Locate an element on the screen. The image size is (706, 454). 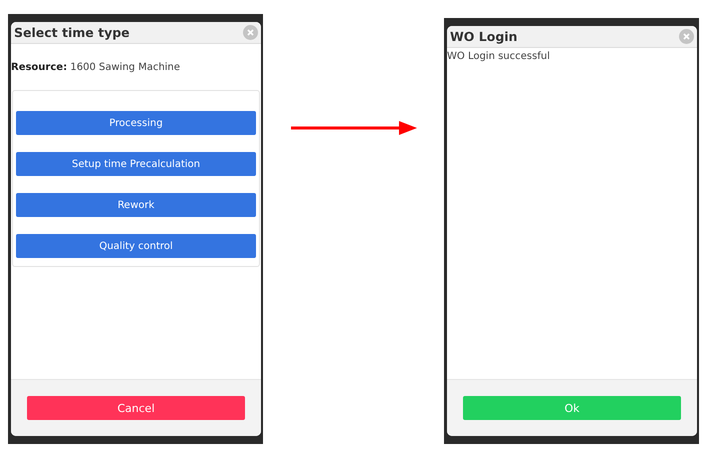
time-type-button: Quality control is located at coordinates (136, 246).